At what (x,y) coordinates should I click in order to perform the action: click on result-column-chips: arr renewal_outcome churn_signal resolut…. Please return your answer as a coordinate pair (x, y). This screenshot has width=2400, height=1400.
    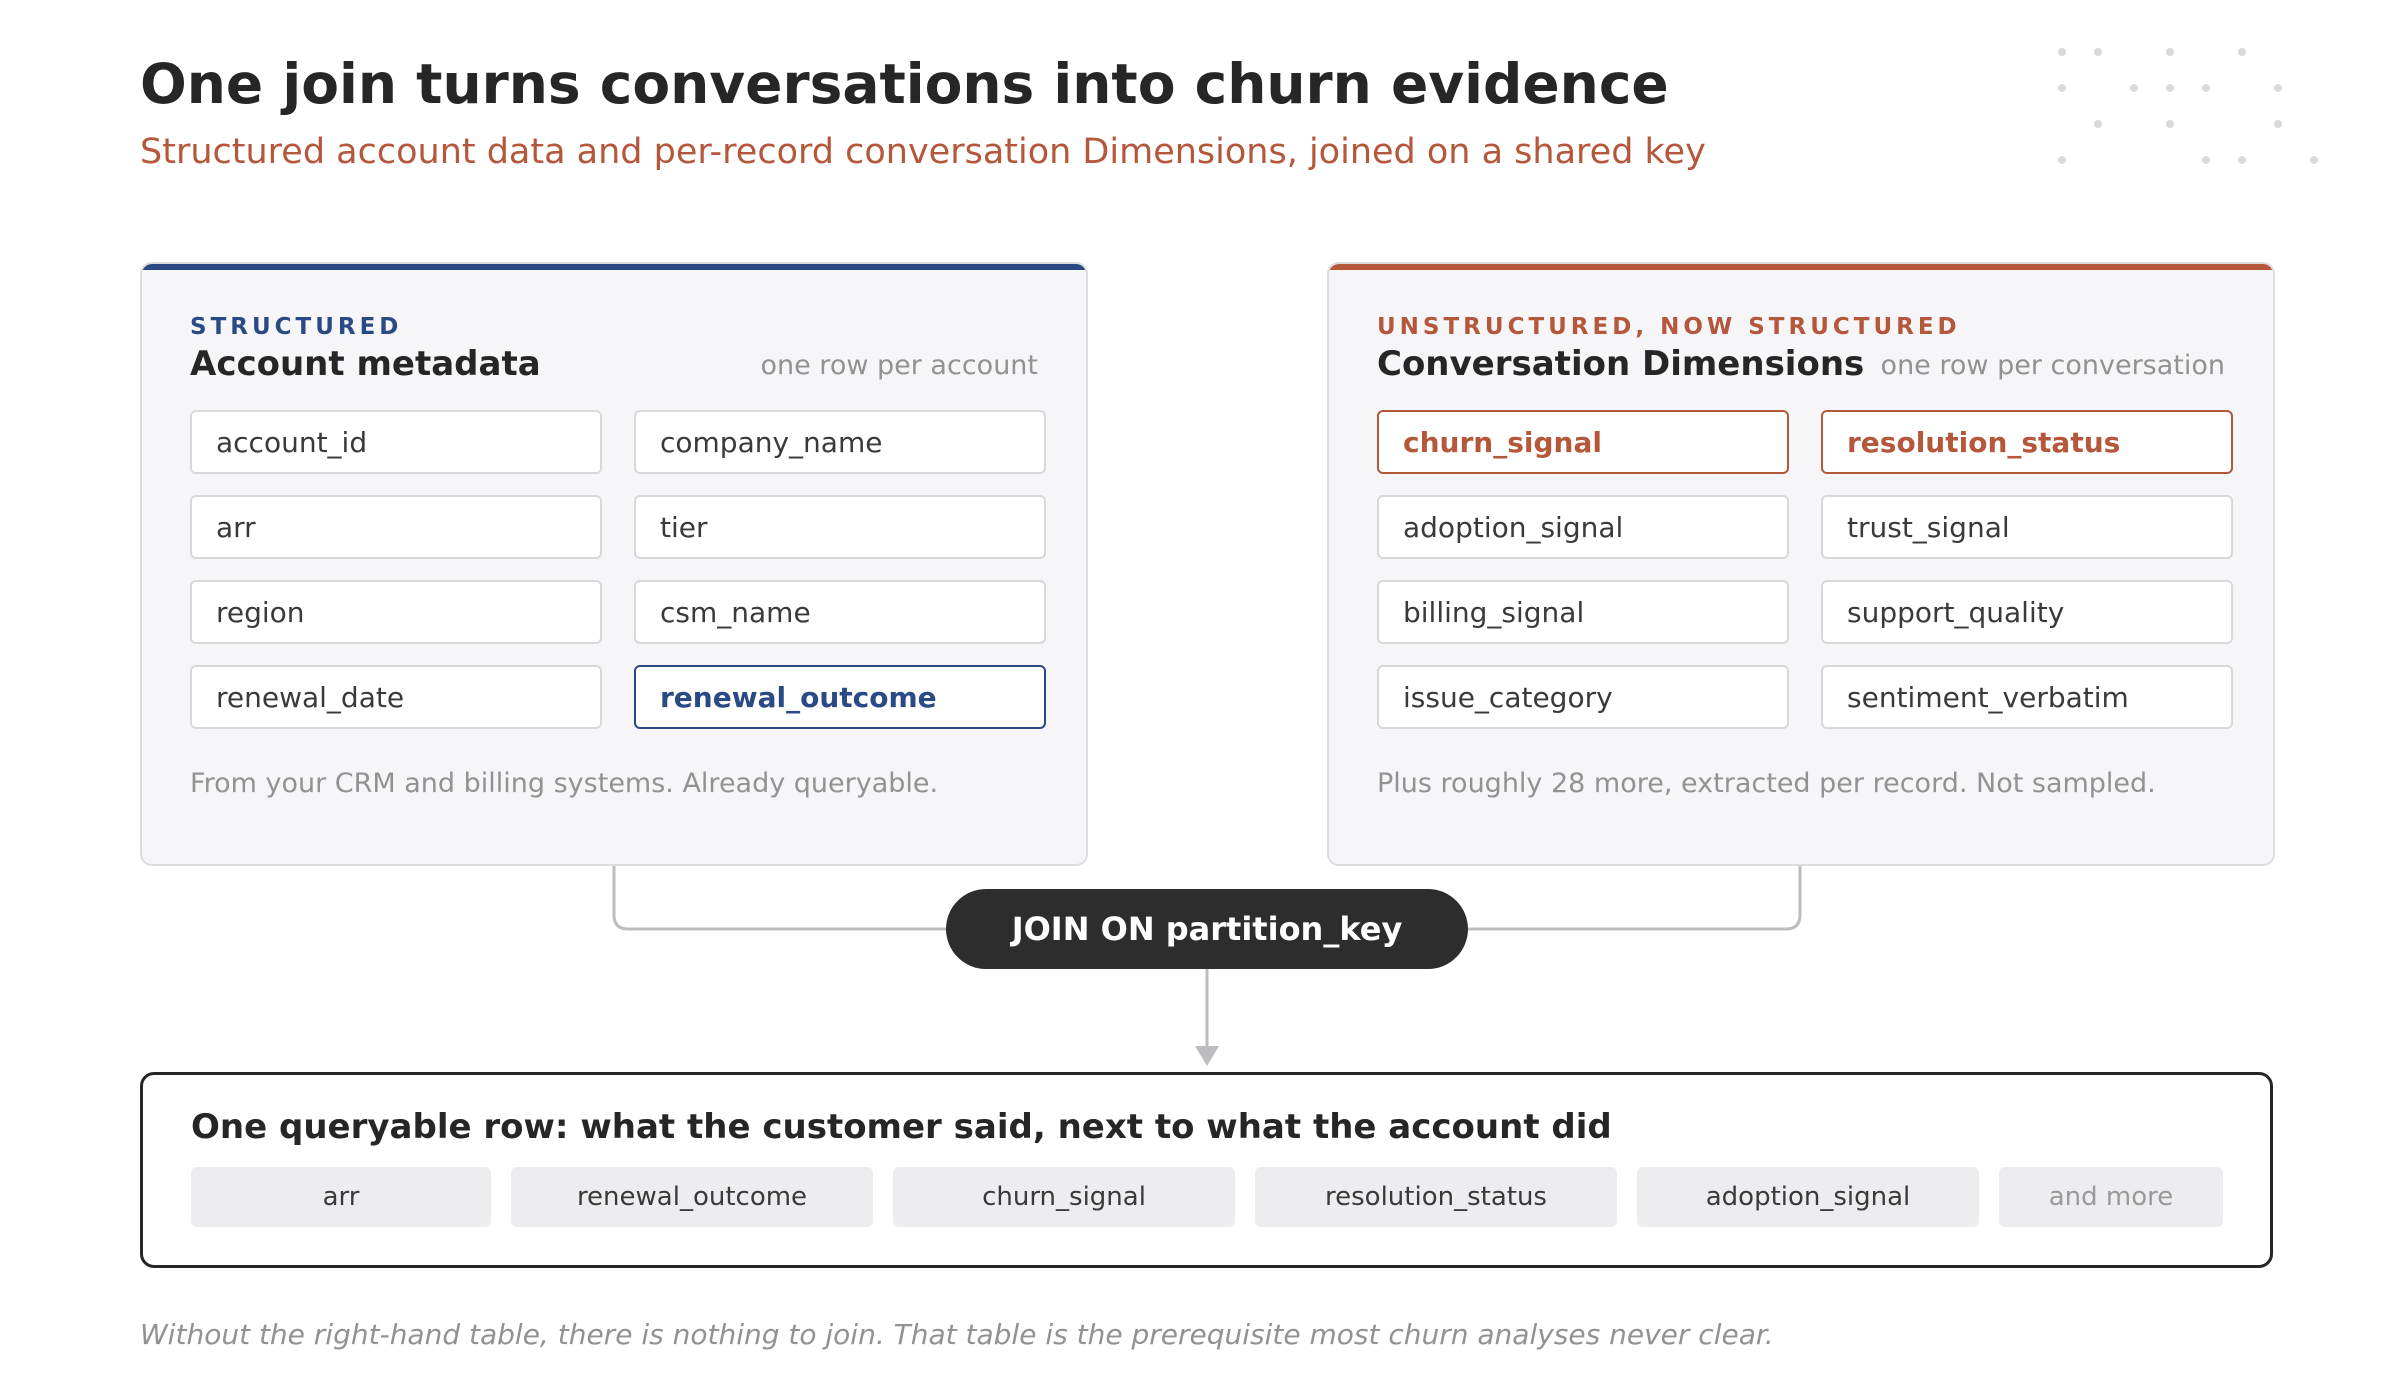
    Looking at the image, I should click on (1207, 1197).